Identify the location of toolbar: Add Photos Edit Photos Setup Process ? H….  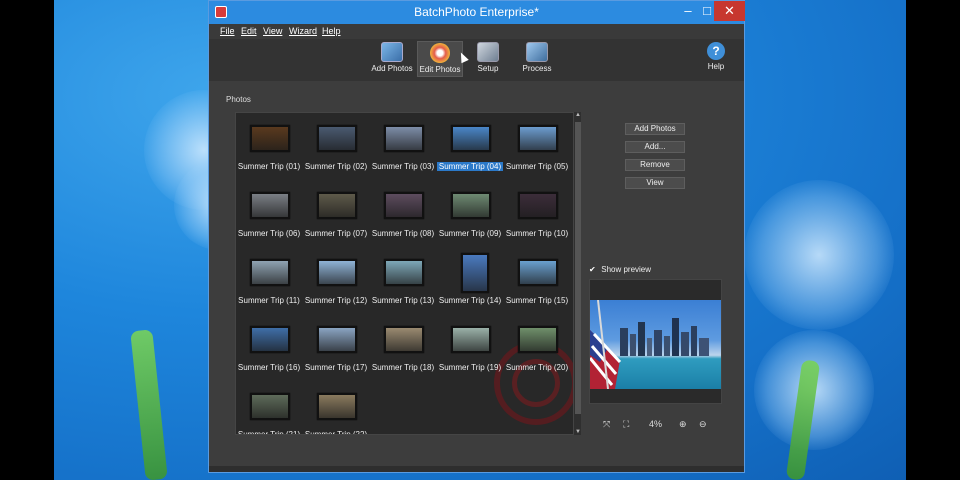
(476, 60).